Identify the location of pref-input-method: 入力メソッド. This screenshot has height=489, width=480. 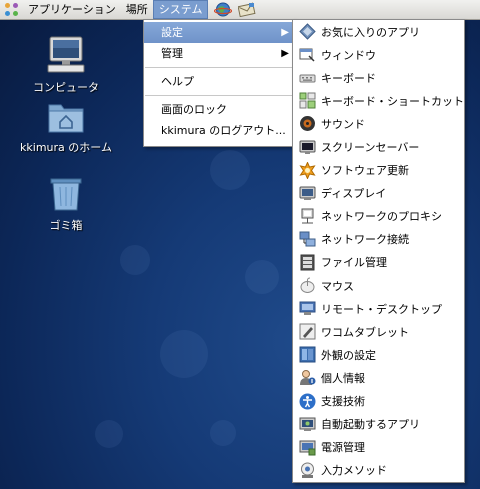
(378, 470).